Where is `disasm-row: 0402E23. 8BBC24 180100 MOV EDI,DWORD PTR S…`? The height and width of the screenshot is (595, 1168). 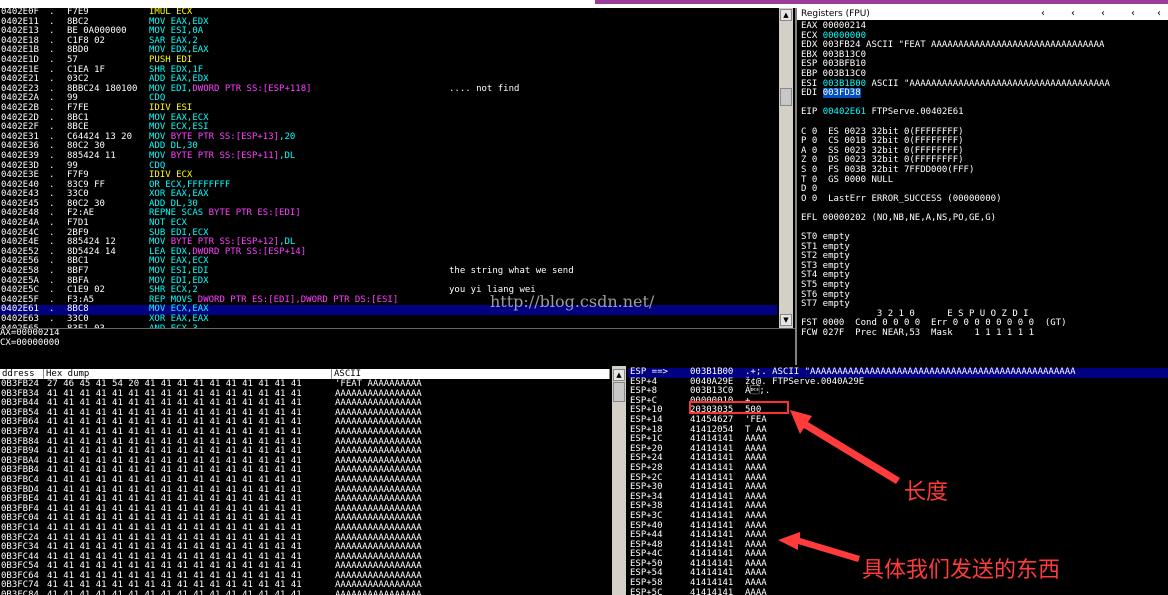
disasm-row: 0402E23. 8BBC24 180100 MOV EDI,DWORD PTR S… is located at coordinates (388, 89).